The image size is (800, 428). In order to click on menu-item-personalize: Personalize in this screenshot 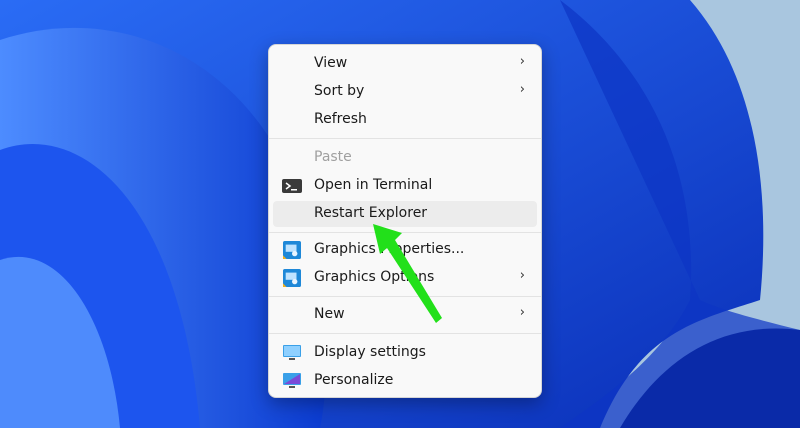, I will do `click(405, 381)`.